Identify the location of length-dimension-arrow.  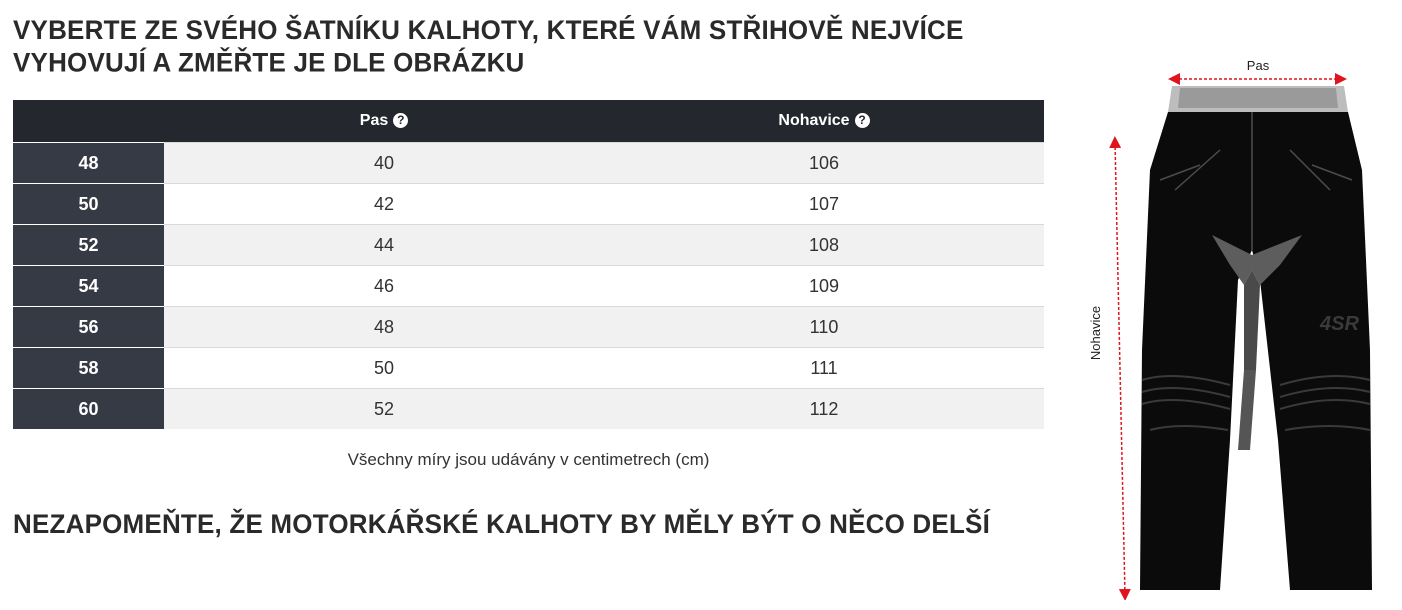
(1120, 368).